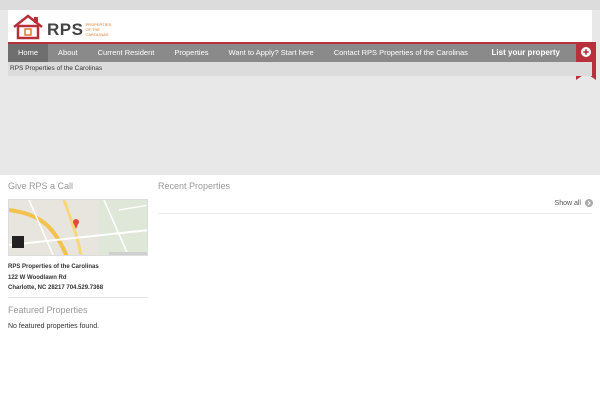 This screenshot has width=600, height=400. I want to click on featured-empty-message: No featured properties found., so click(54, 326).